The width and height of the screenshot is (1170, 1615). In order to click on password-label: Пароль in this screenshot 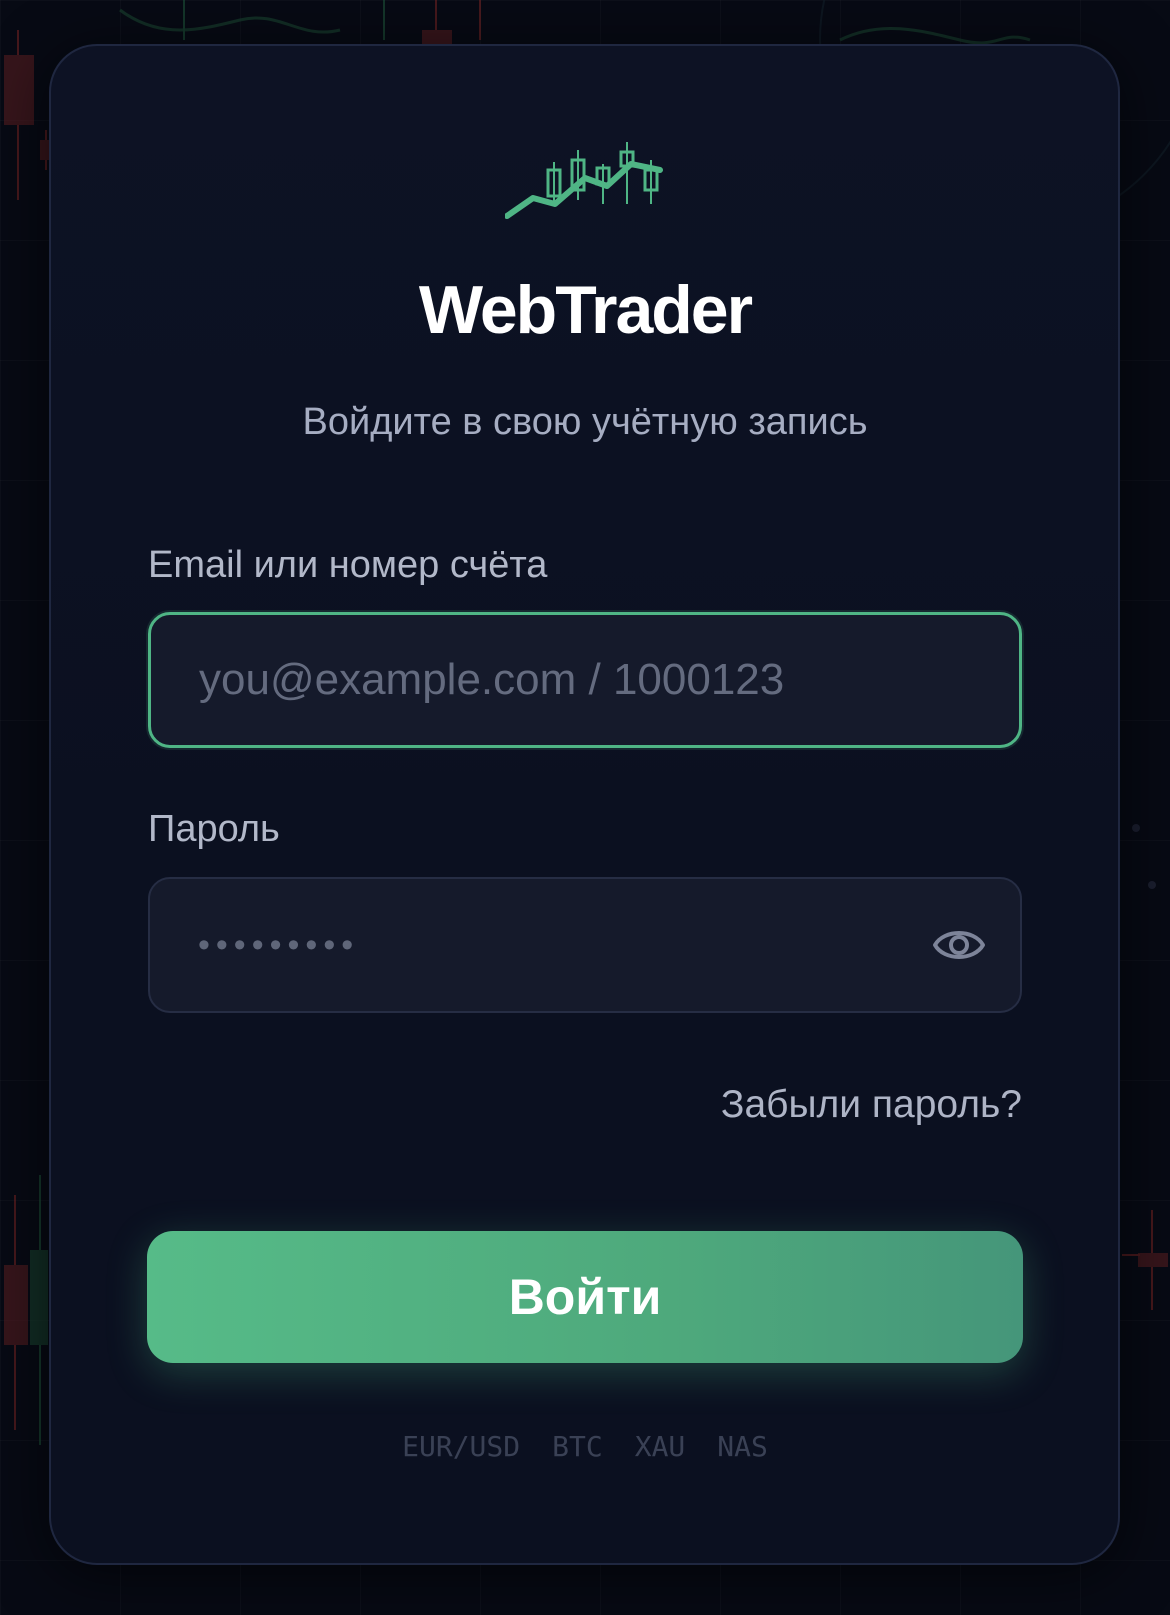, I will do `click(214, 829)`.